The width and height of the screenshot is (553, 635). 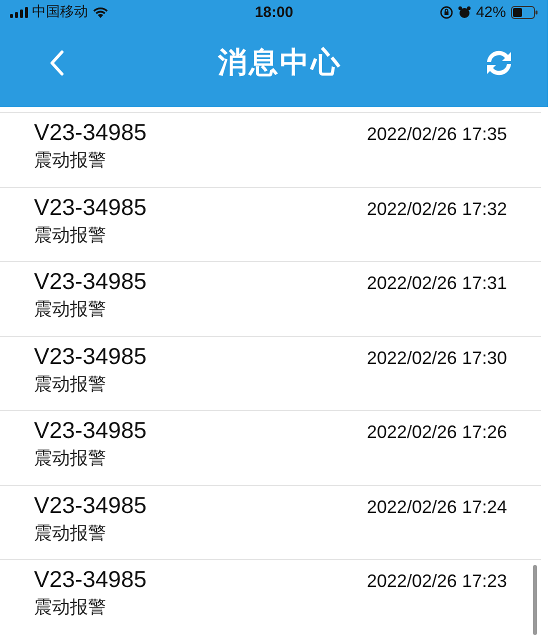 I want to click on back-button, so click(x=57, y=63).